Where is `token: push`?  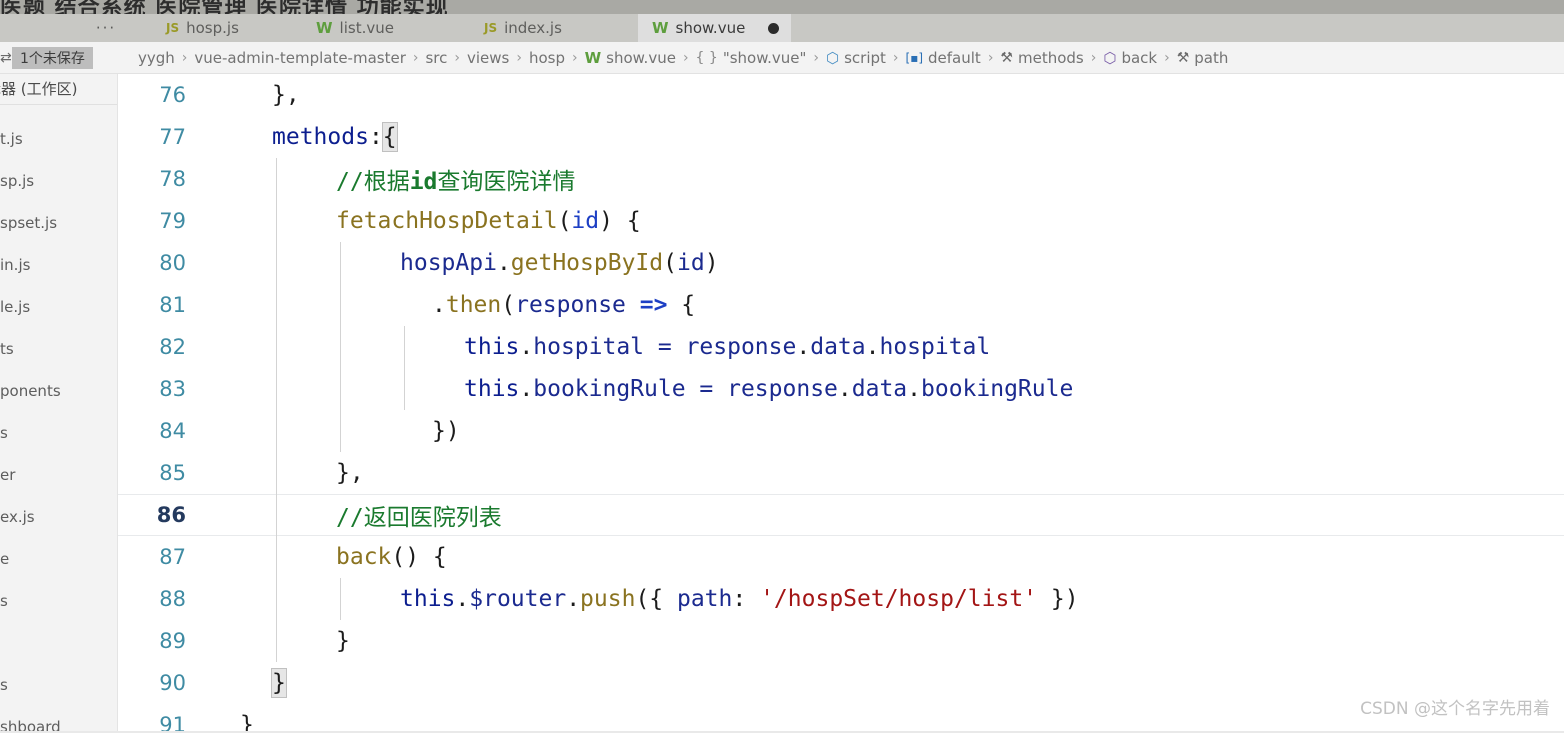 token: push is located at coordinates (608, 599).